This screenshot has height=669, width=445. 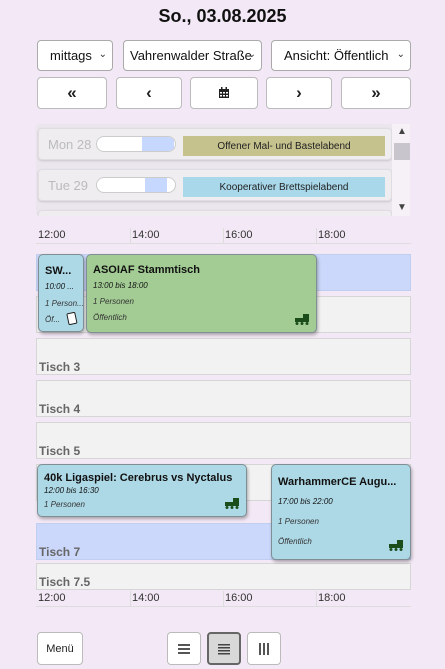 I want to click on event-title: ASOIAF Stammtisch, so click(x=146, y=270).